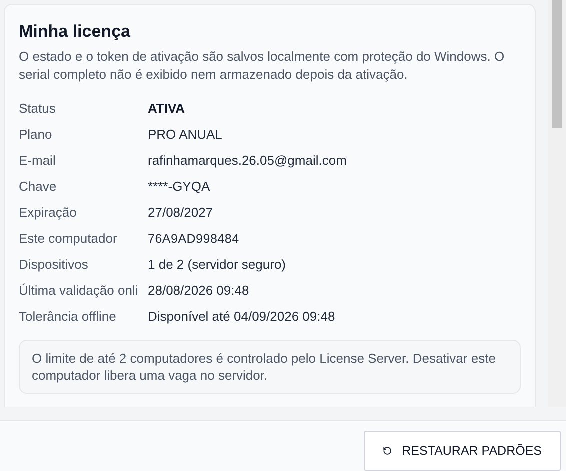 This screenshot has width=566, height=471. Describe the element at coordinates (557, 64) in the screenshot. I see `scrollbar-thumb` at that location.